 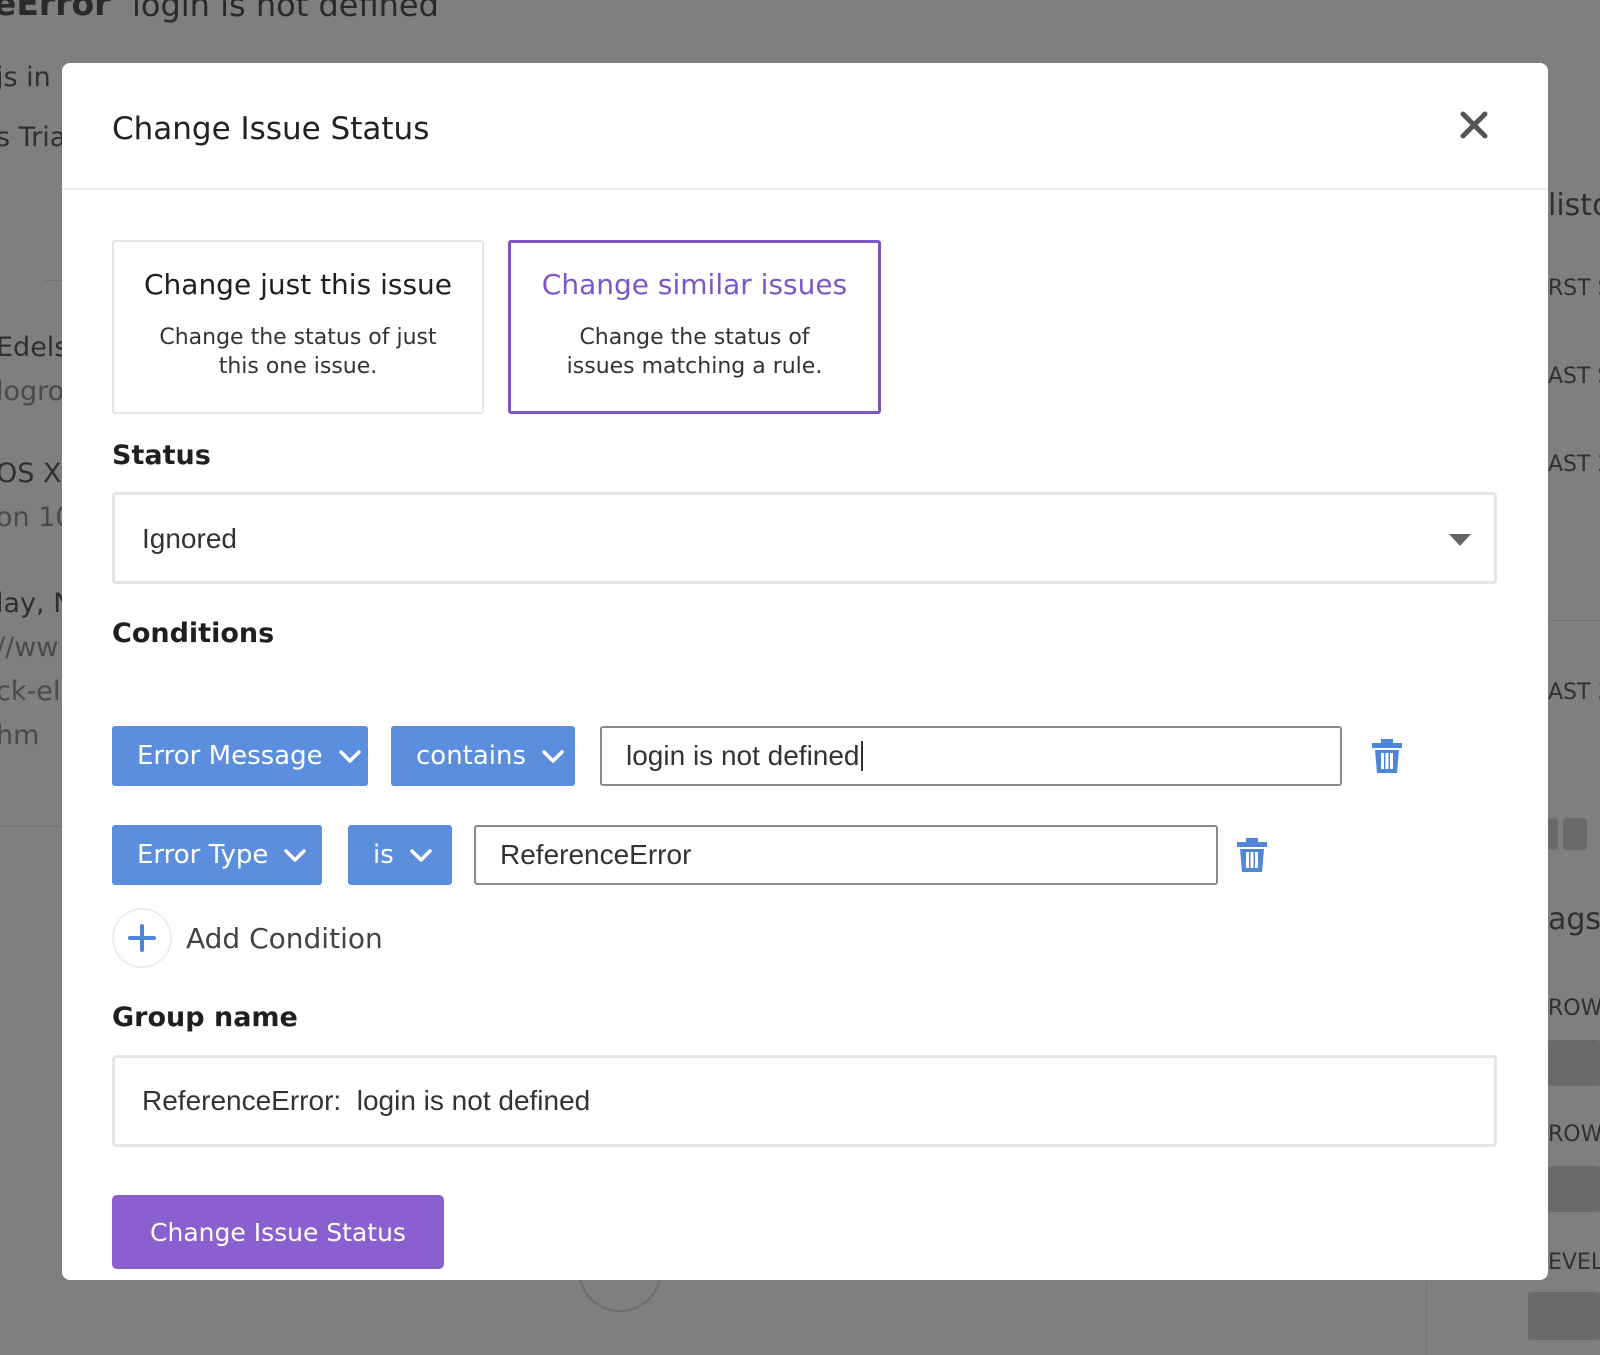 I want to click on condition-operator-label: contains, so click(x=471, y=756).